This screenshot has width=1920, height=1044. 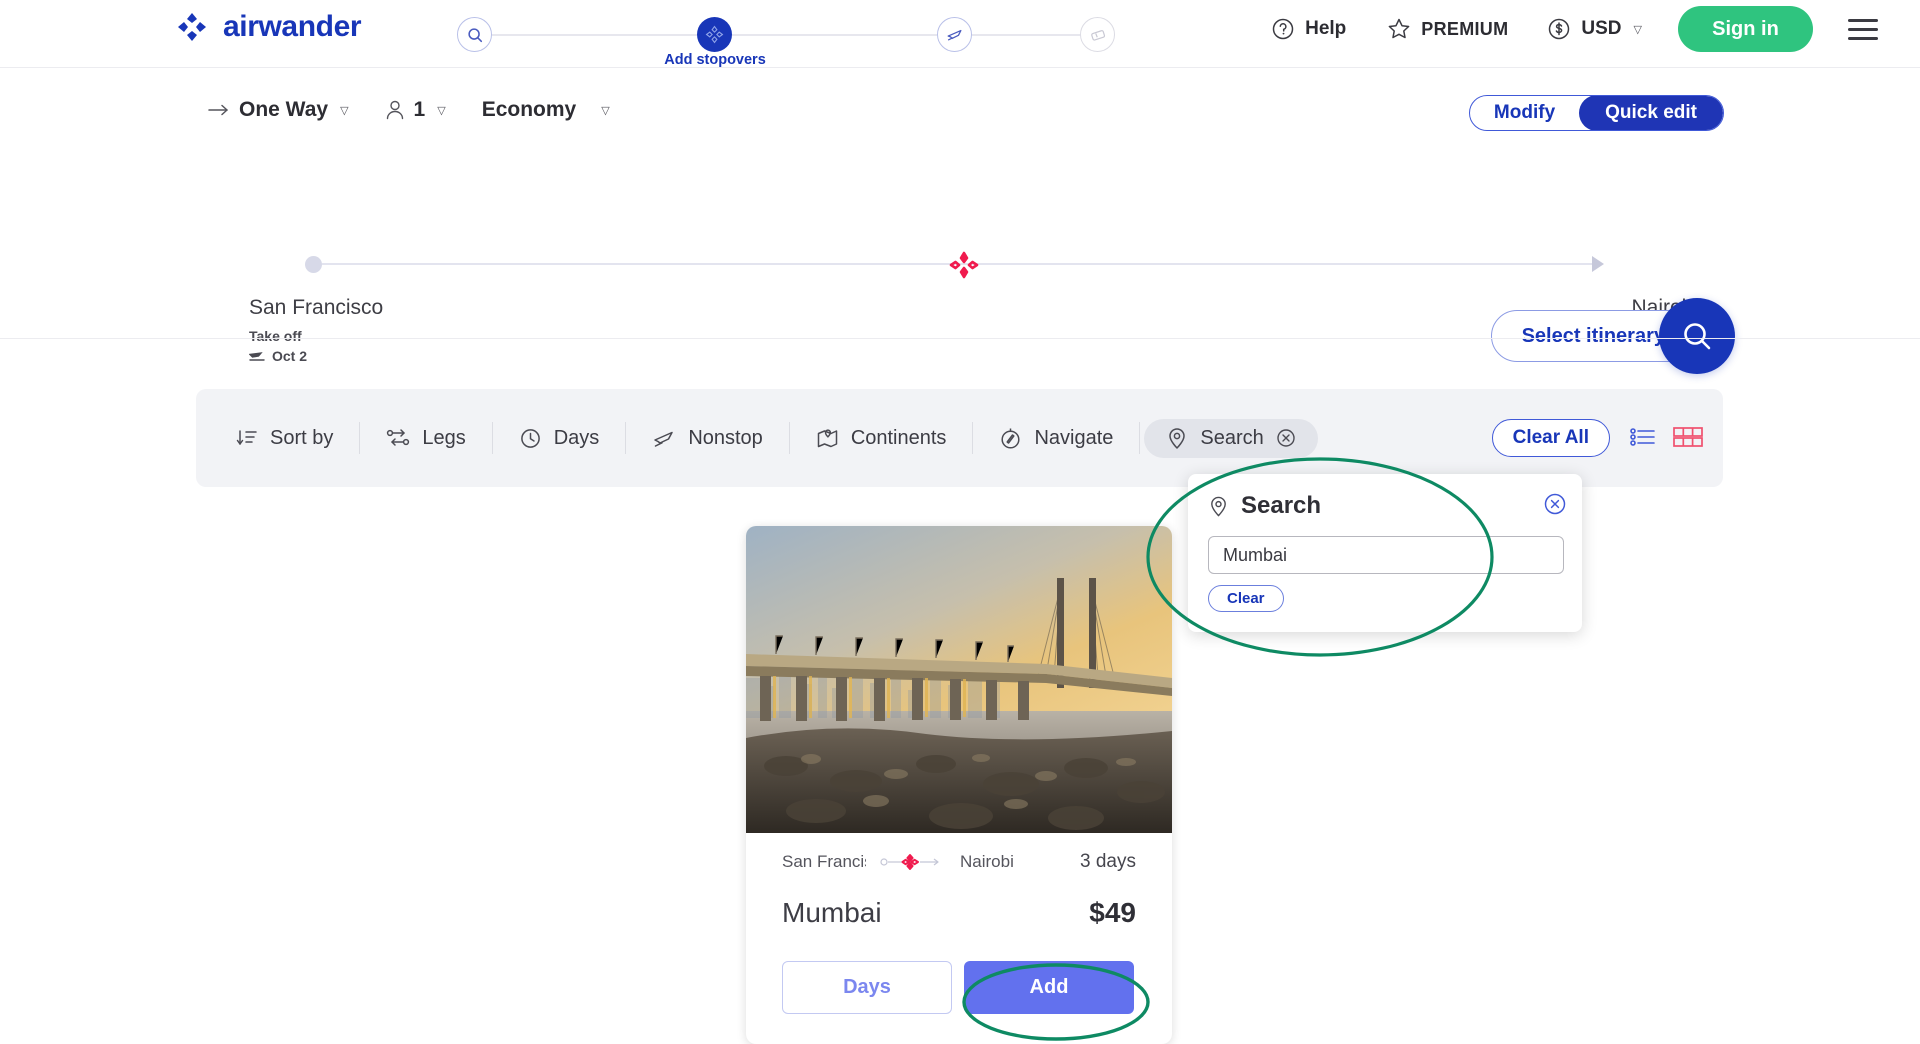 I want to click on filter-label: Nonstop, so click(x=725, y=437).